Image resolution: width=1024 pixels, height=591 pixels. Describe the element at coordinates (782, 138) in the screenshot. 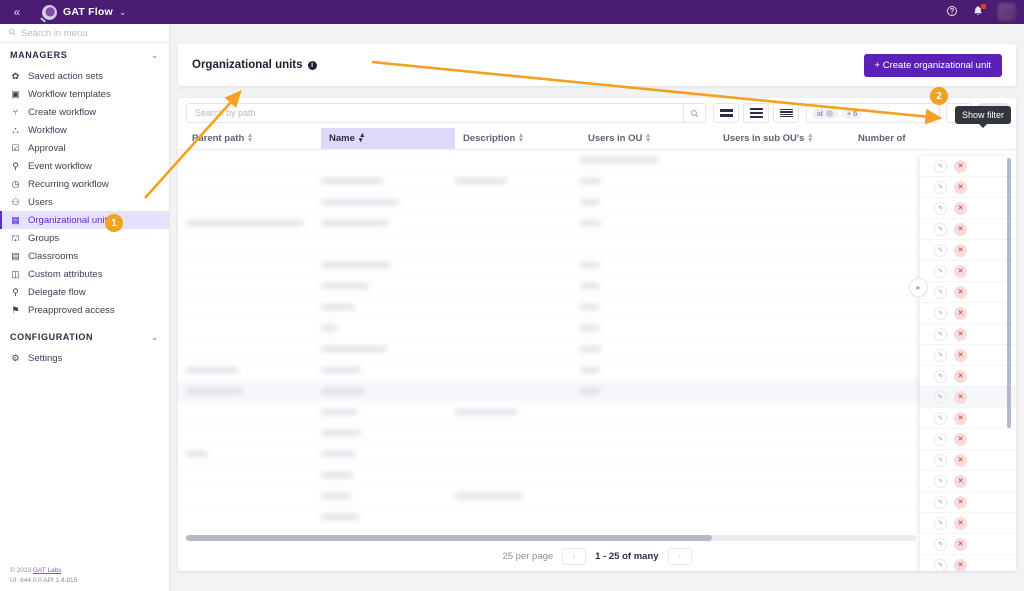

I see `column-header-users-in-sub-ous: Users in sub OU's ▴ ▾` at that location.